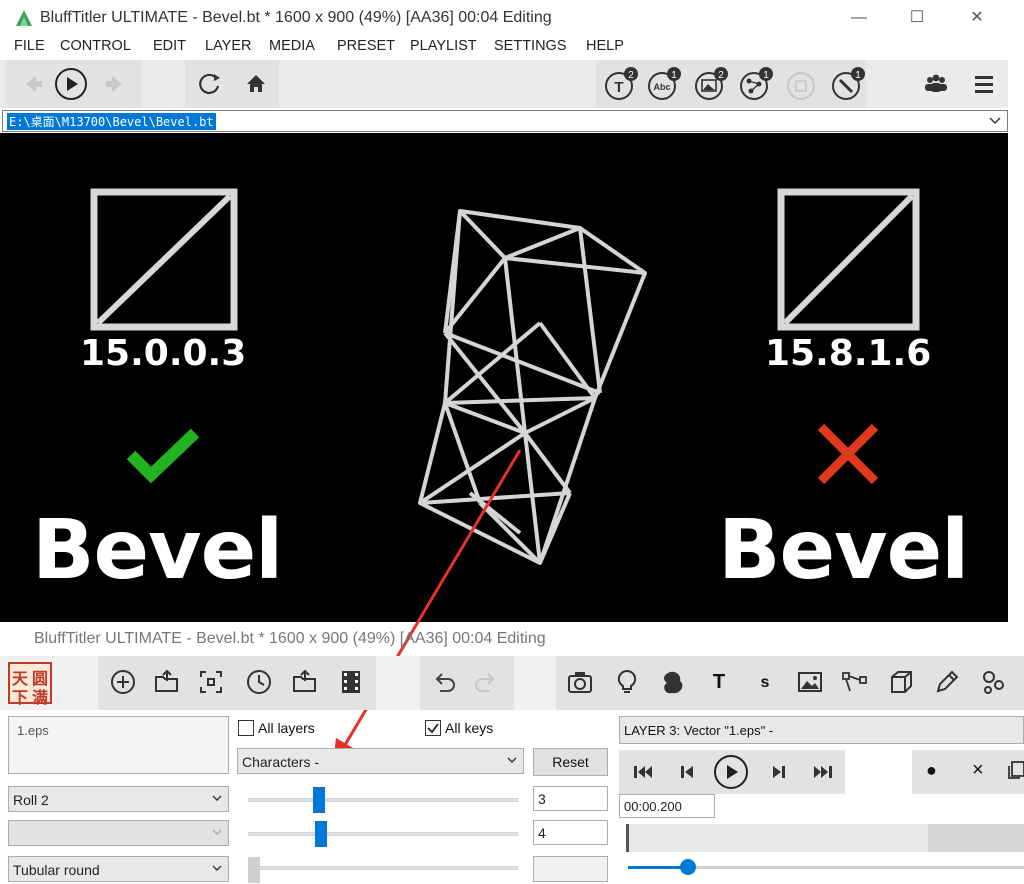 This screenshot has height=884, width=1024. I want to click on home-icon, so click(256, 84).